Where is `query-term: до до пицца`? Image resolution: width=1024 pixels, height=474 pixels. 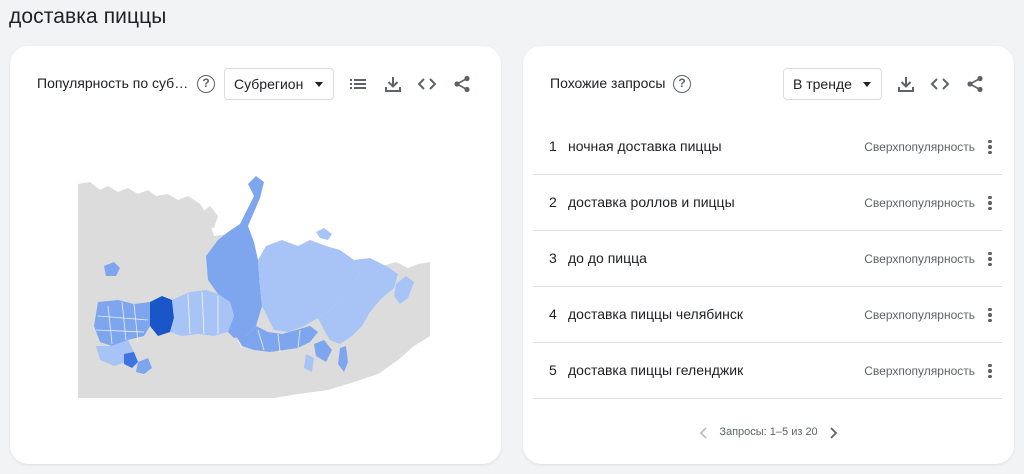 query-term: до до пицца is located at coordinates (607, 258).